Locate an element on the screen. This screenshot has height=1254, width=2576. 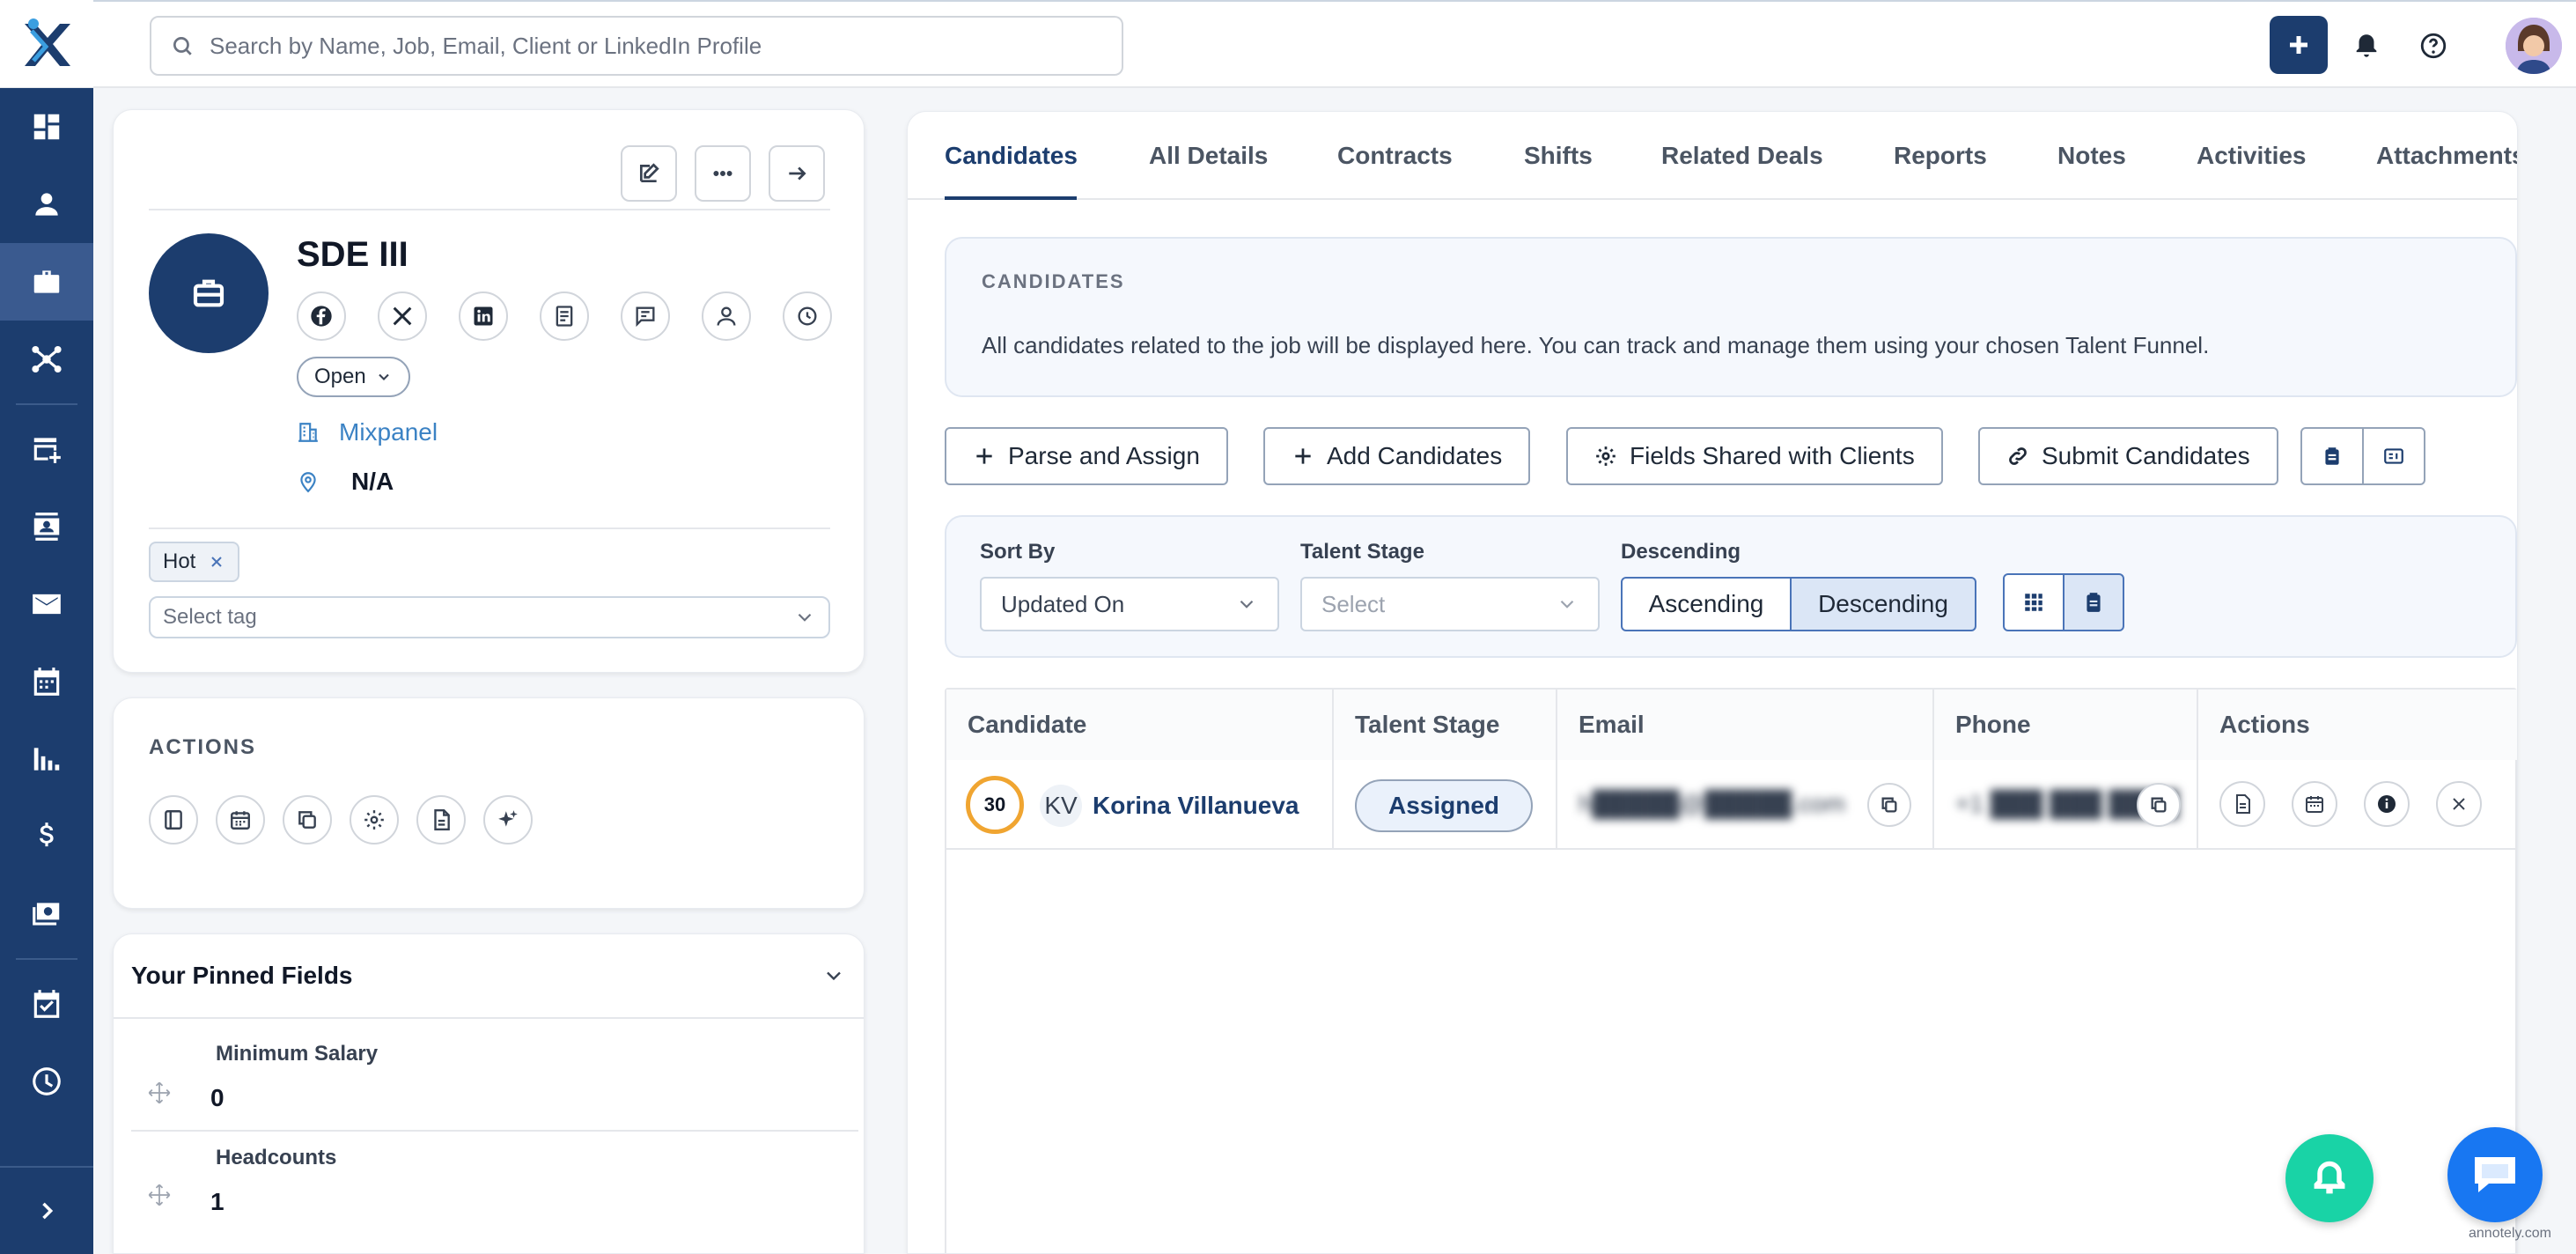
open-record-button is located at coordinates (797, 173).